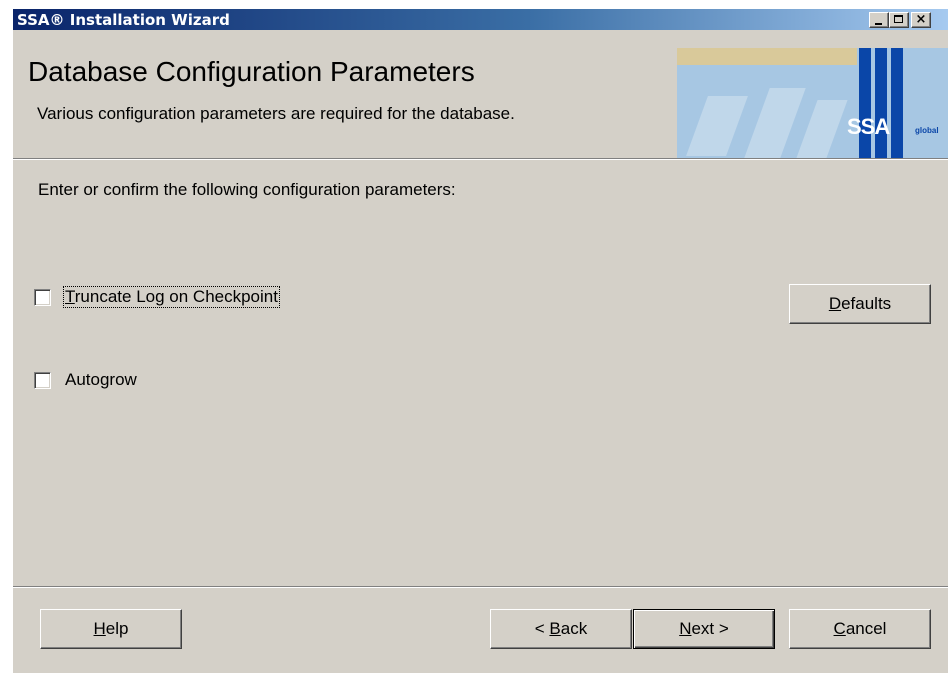  What do you see at coordinates (480, 587) in the screenshot?
I see `footer-separator` at bounding box center [480, 587].